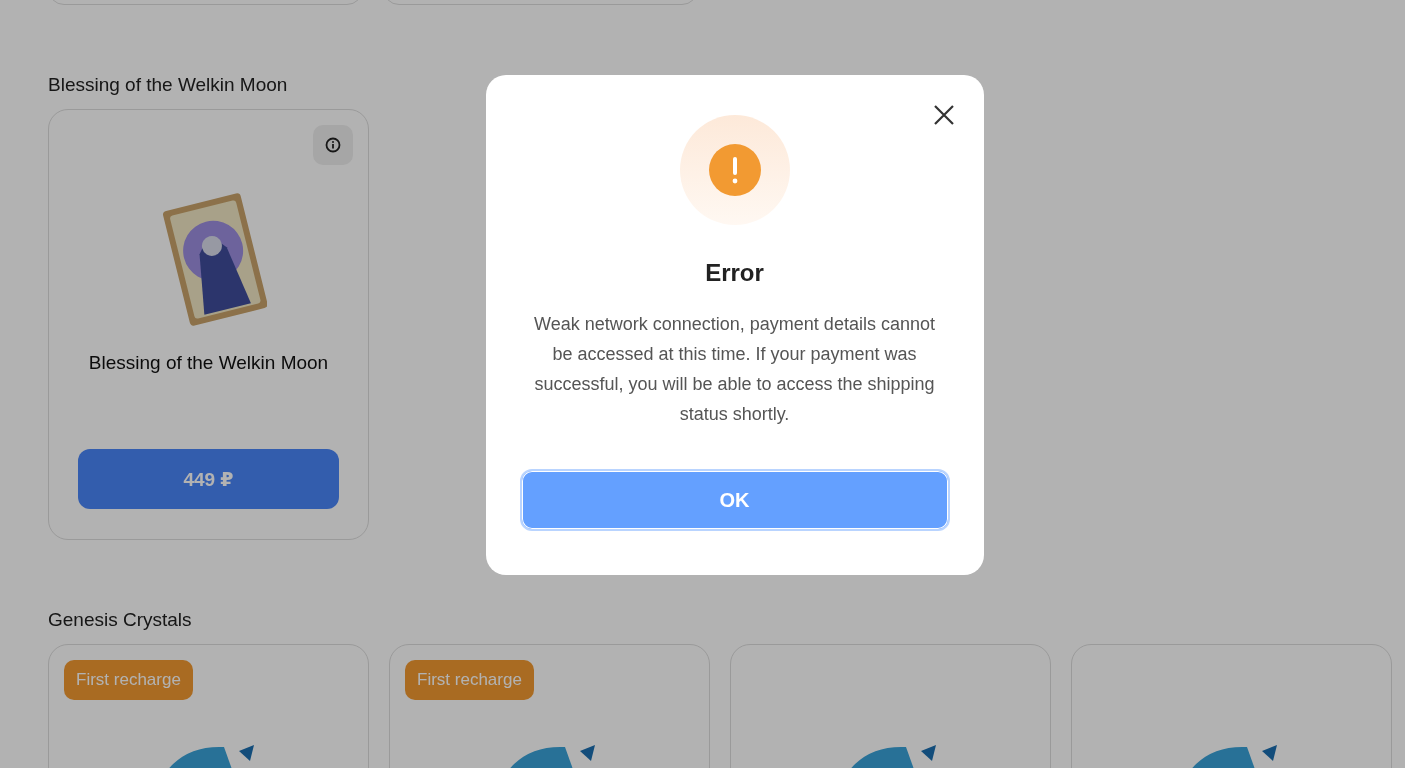  Describe the element at coordinates (734, 273) in the screenshot. I see `dialog-title: Error` at that location.